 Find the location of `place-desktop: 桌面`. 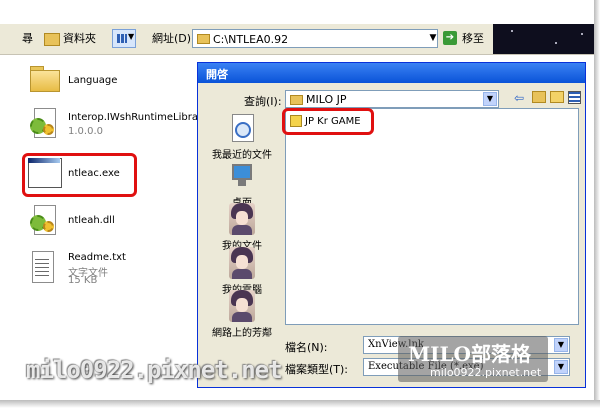

place-desktop: 桌面 is located at coordinates (242, 184).